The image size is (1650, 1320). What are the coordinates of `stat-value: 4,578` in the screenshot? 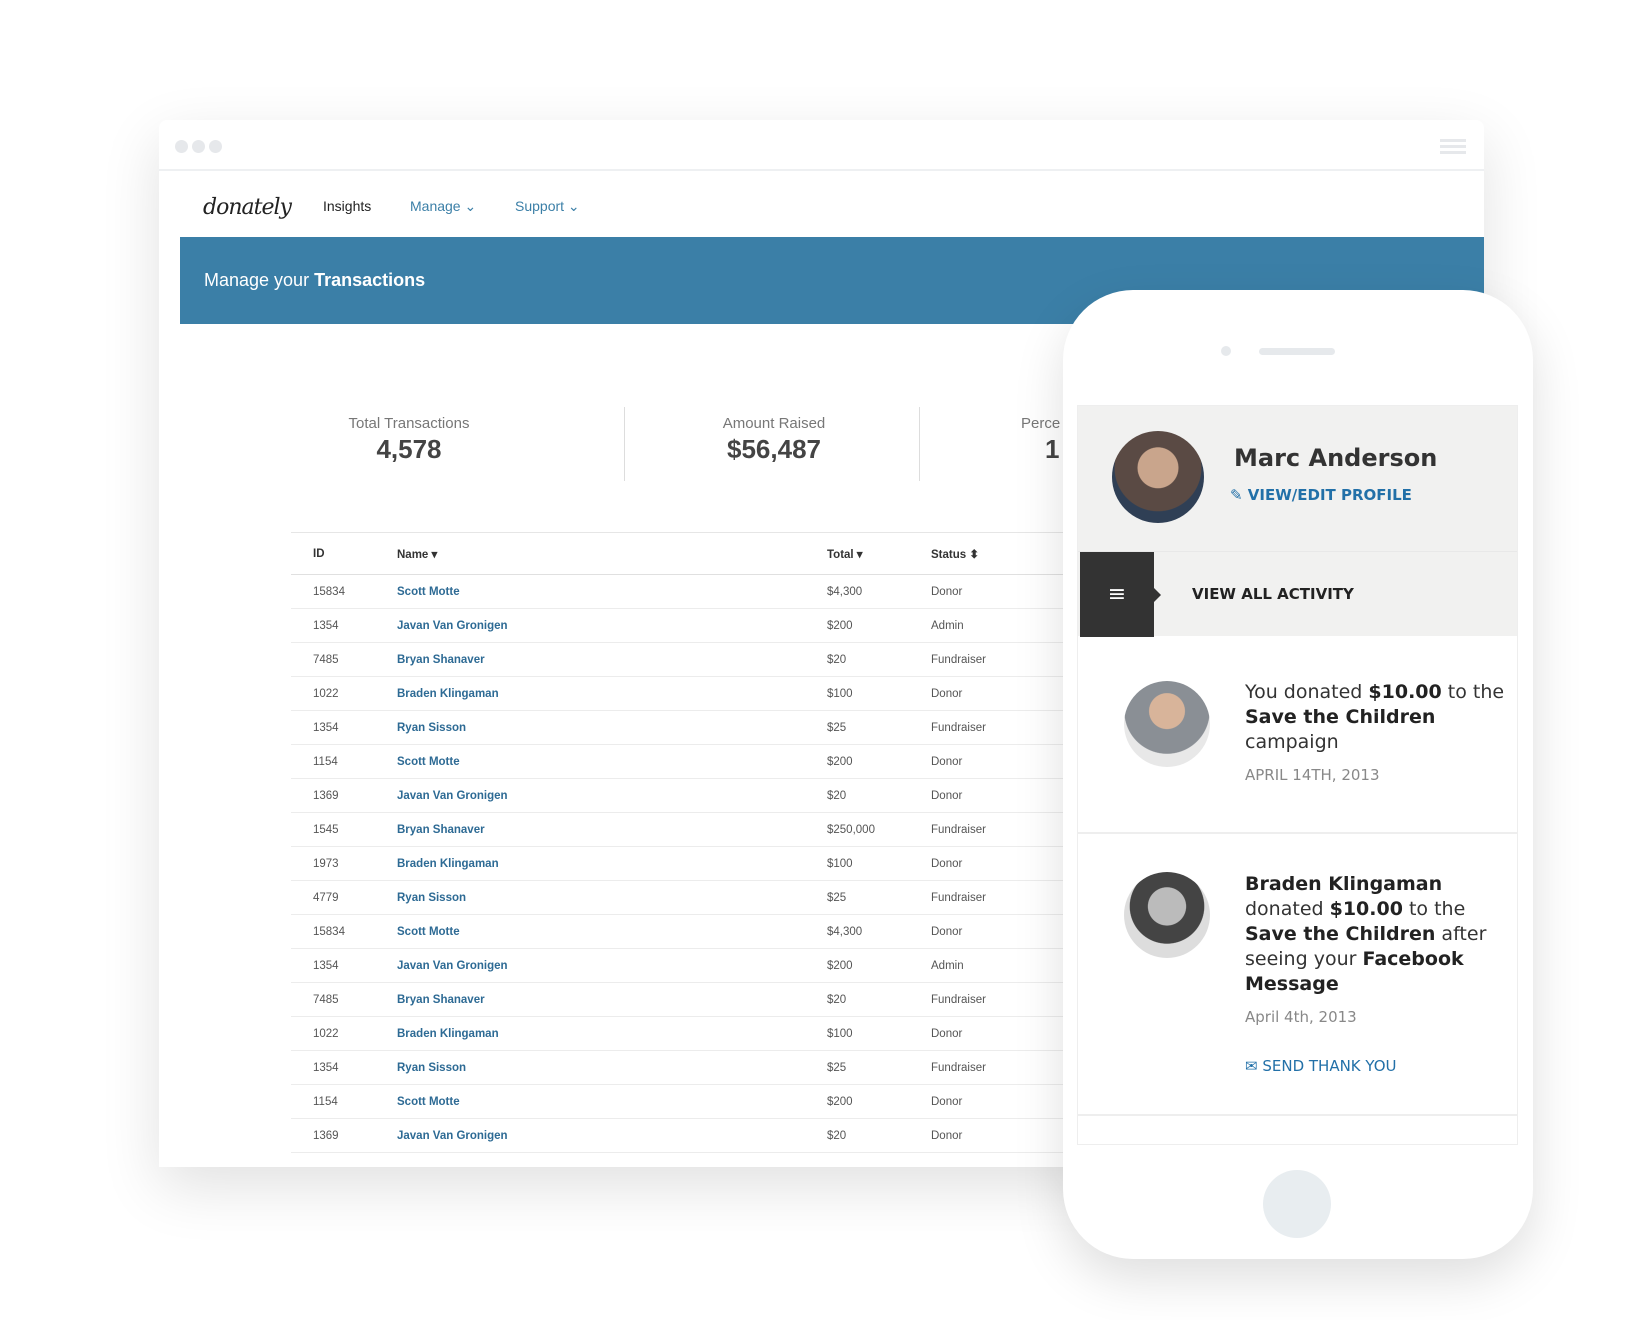 It's located at (409, 449).